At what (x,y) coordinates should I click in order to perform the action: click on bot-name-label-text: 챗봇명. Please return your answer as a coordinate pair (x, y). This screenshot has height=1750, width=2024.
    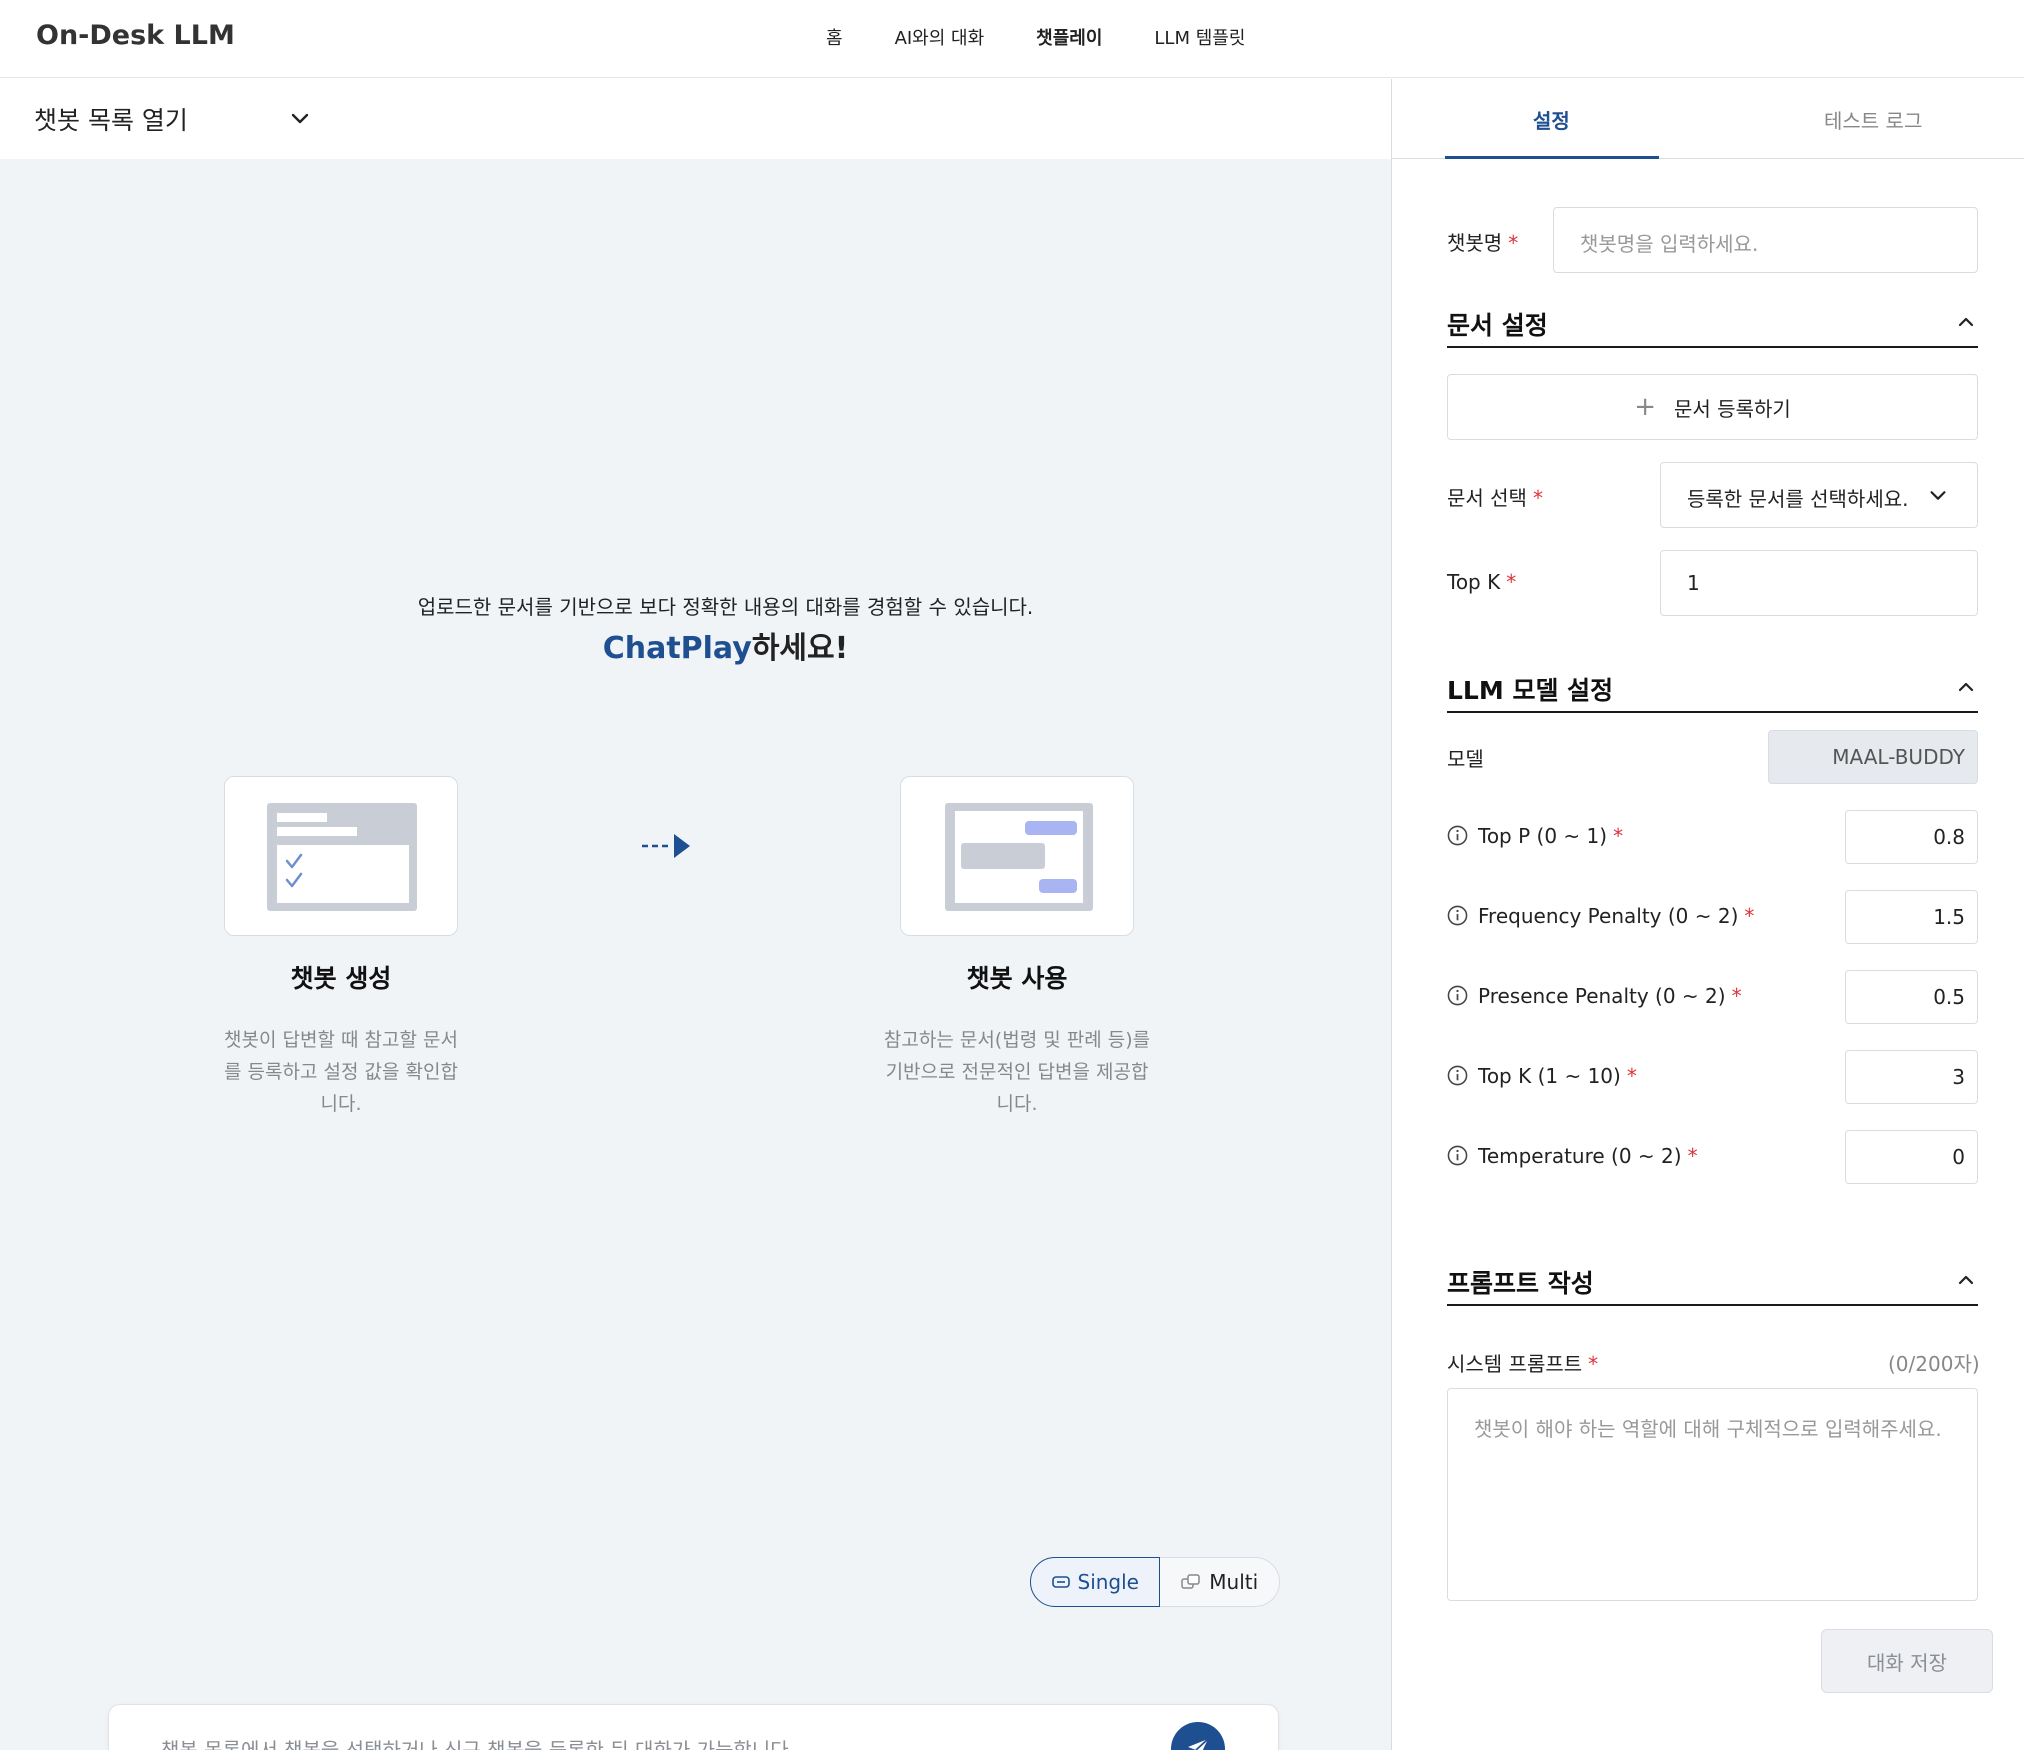
    Looking at the image, I should click on (1475, 243).